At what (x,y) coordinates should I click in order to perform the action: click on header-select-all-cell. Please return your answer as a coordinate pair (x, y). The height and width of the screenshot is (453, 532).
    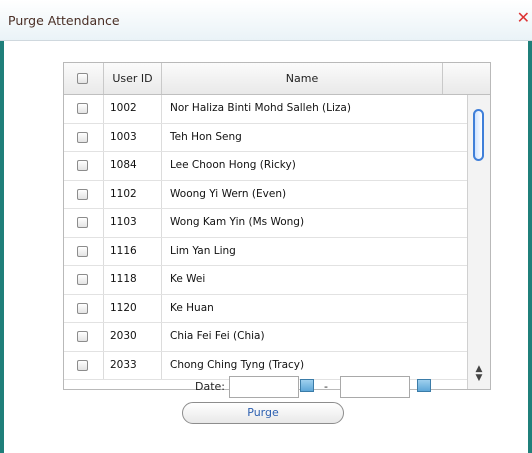
    Looking at the image, I should click on (84, 78).